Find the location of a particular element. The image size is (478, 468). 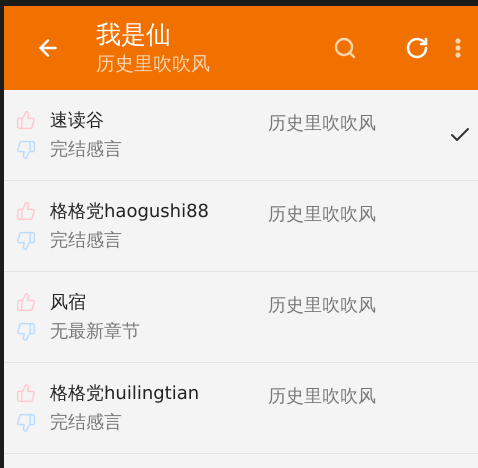

toolbar-subtitle: 历史里吹吹风 is located at coordinates (153, 64).